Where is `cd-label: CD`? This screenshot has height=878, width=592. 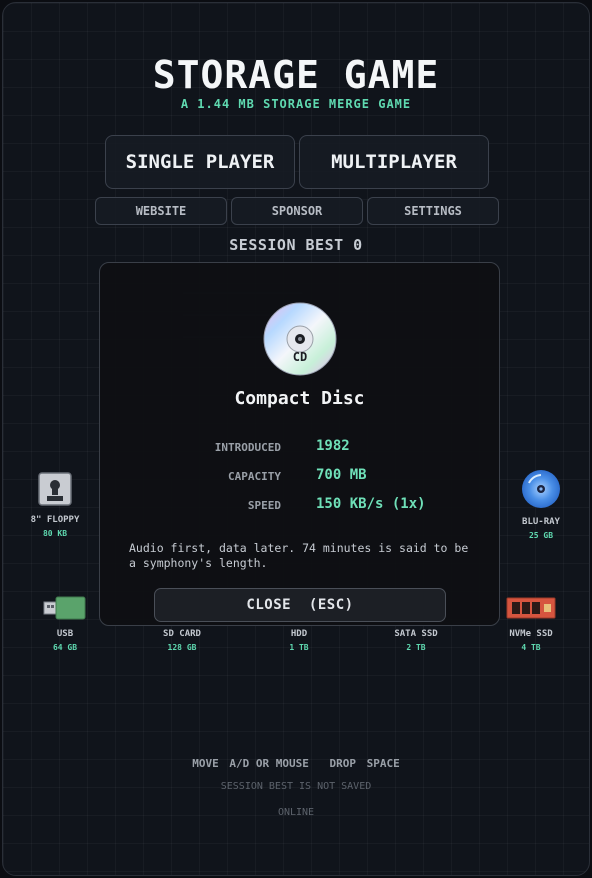 cd-label: CD is located at coordinates (300, 357).